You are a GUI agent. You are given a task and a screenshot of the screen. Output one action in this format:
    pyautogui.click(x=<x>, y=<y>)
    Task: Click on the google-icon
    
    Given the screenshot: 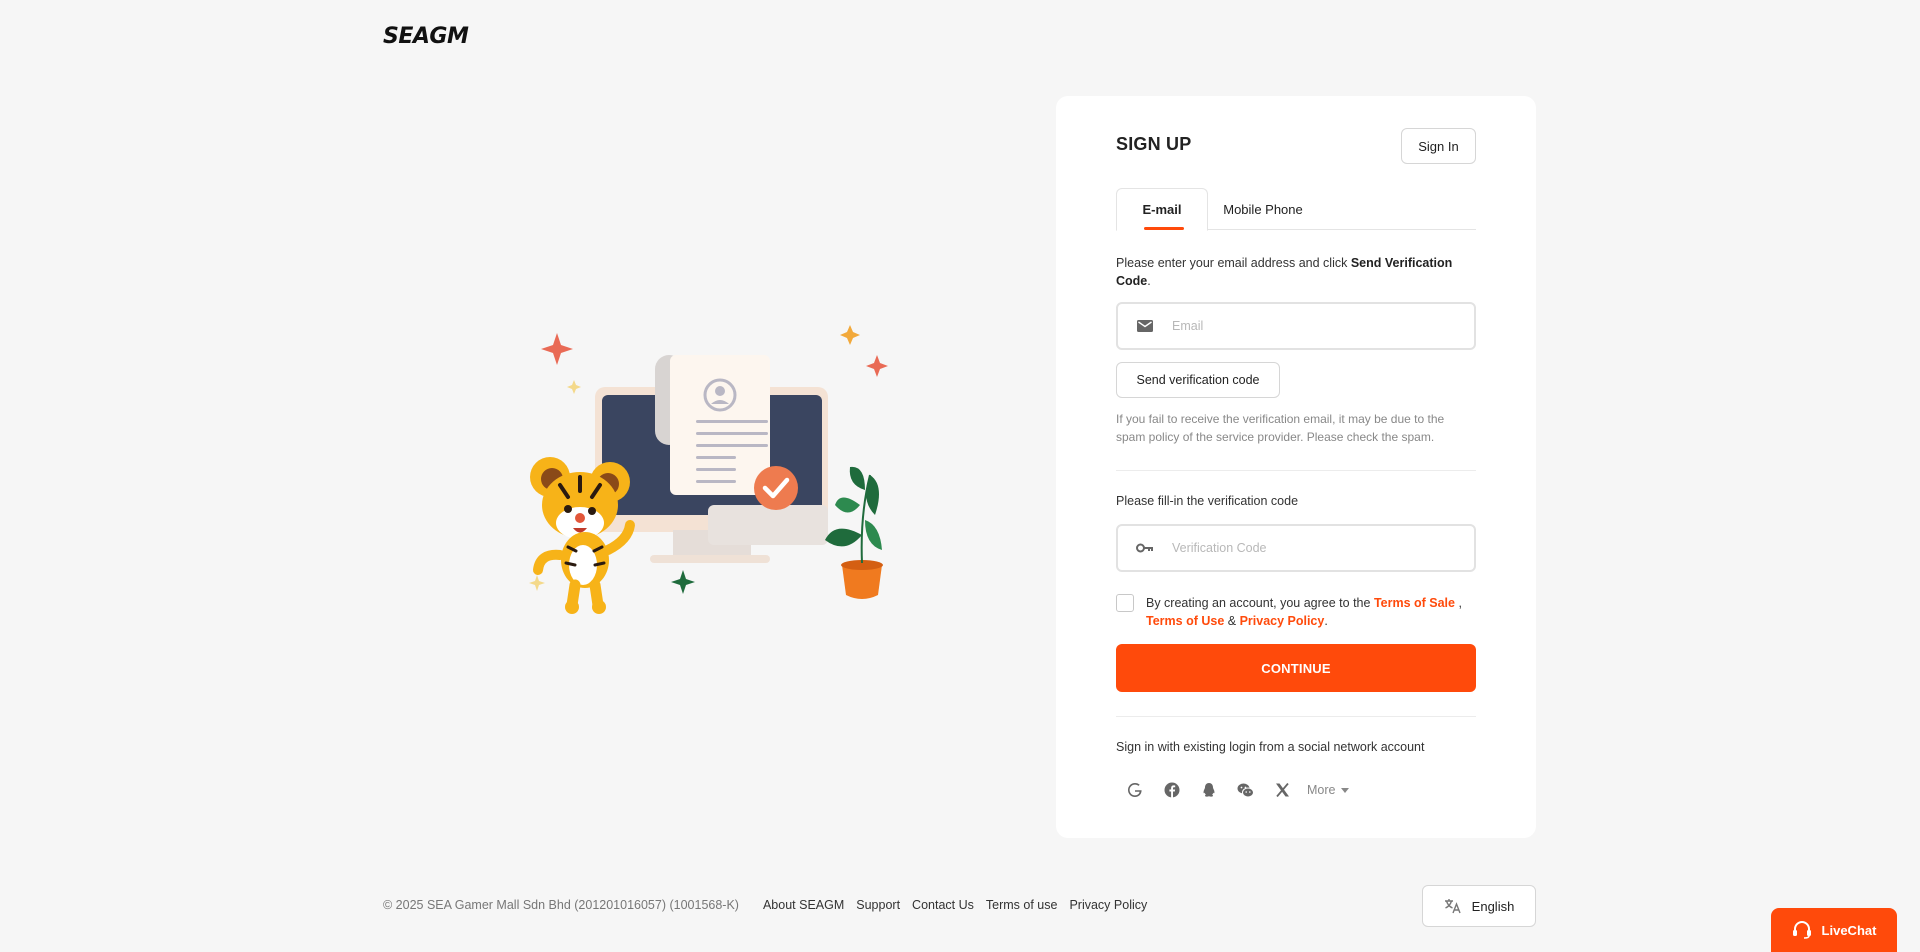 What is the action you would take?
    pyautogui.click(x=1134, y=790)
    